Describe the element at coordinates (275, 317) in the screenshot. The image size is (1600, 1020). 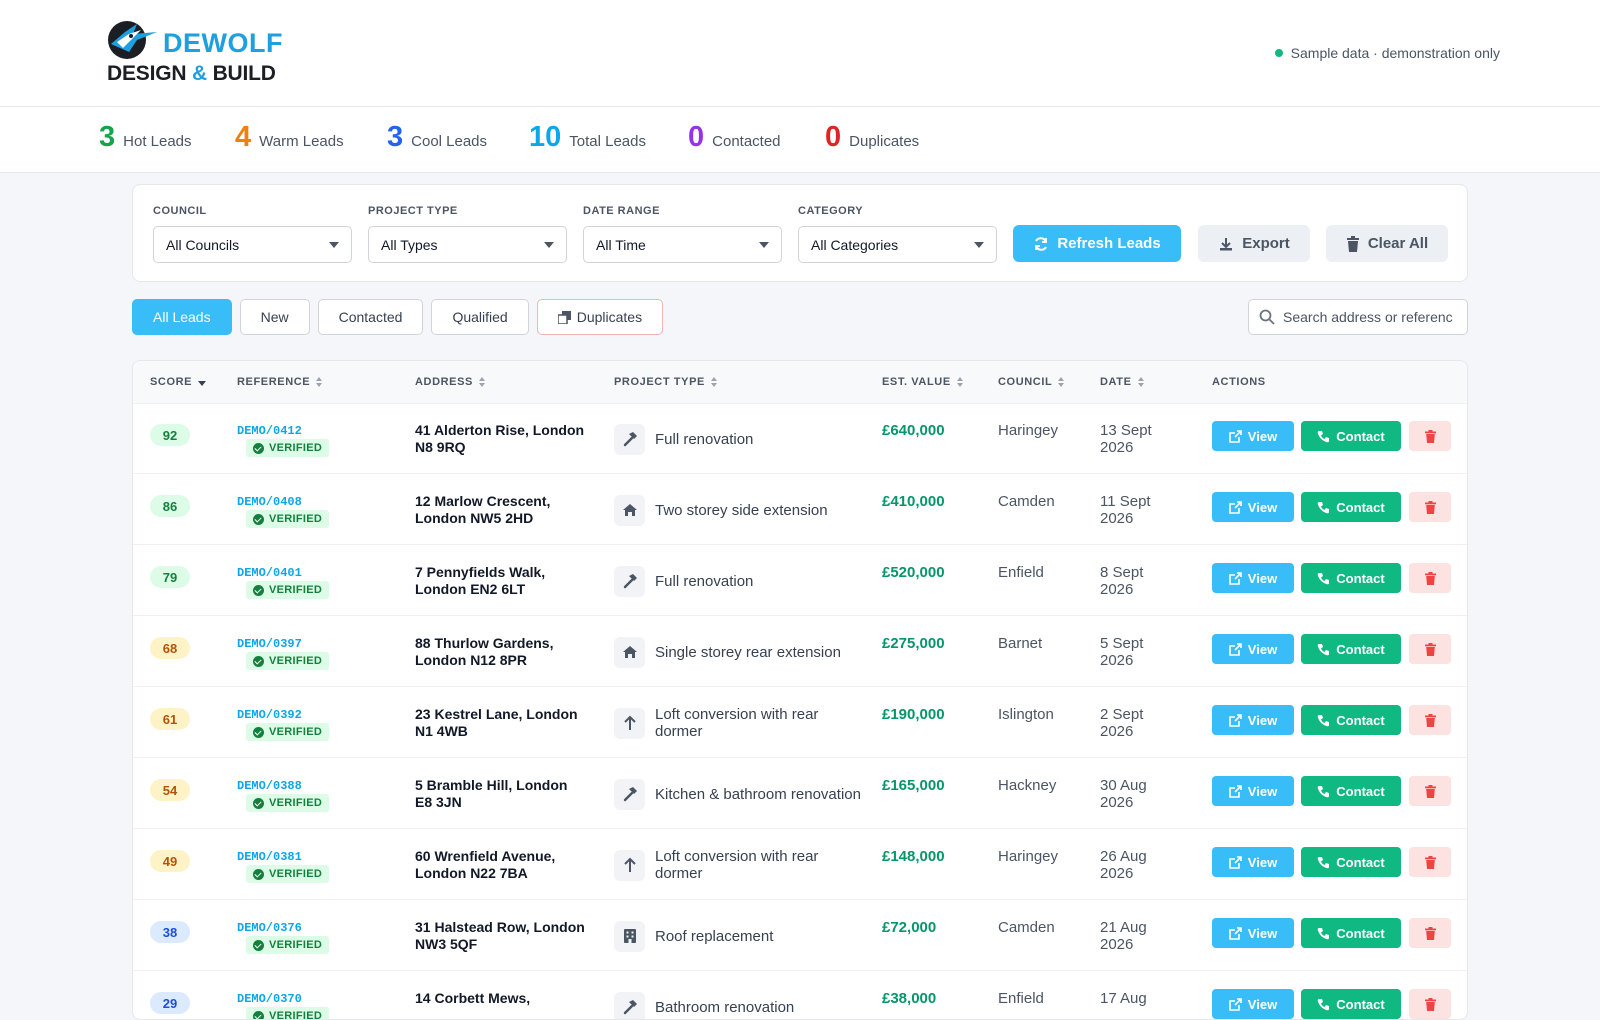
I see `tab-new: New` at that location.